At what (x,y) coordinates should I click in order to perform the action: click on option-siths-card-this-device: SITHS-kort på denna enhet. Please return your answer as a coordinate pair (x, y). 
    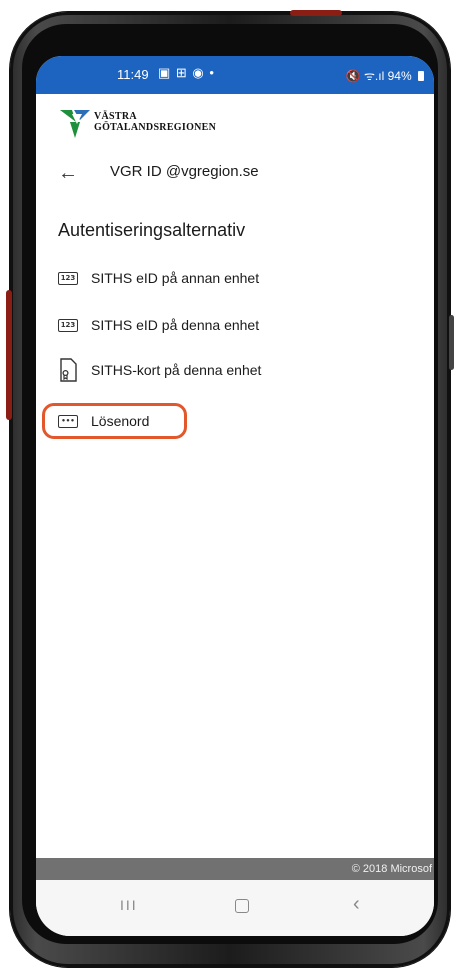
    Looking at the image, I should click on (159, 370).